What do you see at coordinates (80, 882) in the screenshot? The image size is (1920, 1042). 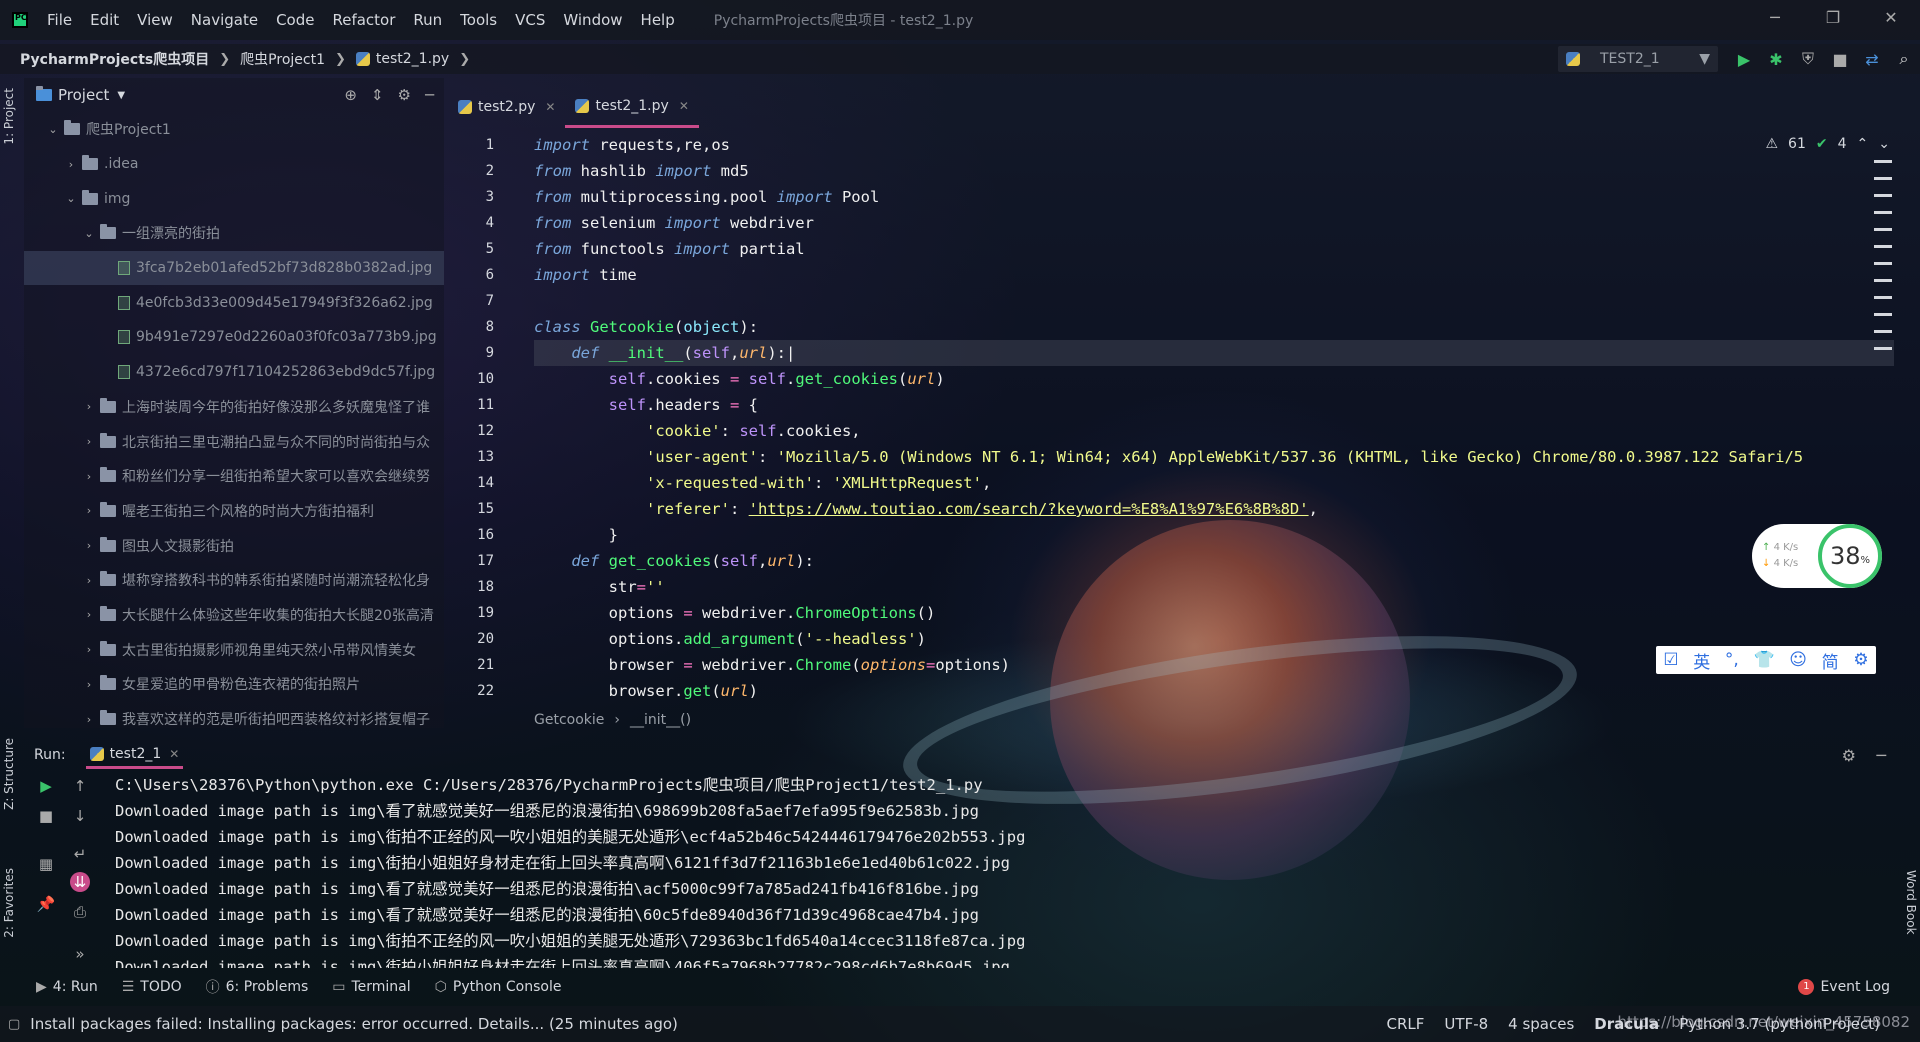 I see `scroll-to-end-icon: ⇊` at bounding box center [80, 882].